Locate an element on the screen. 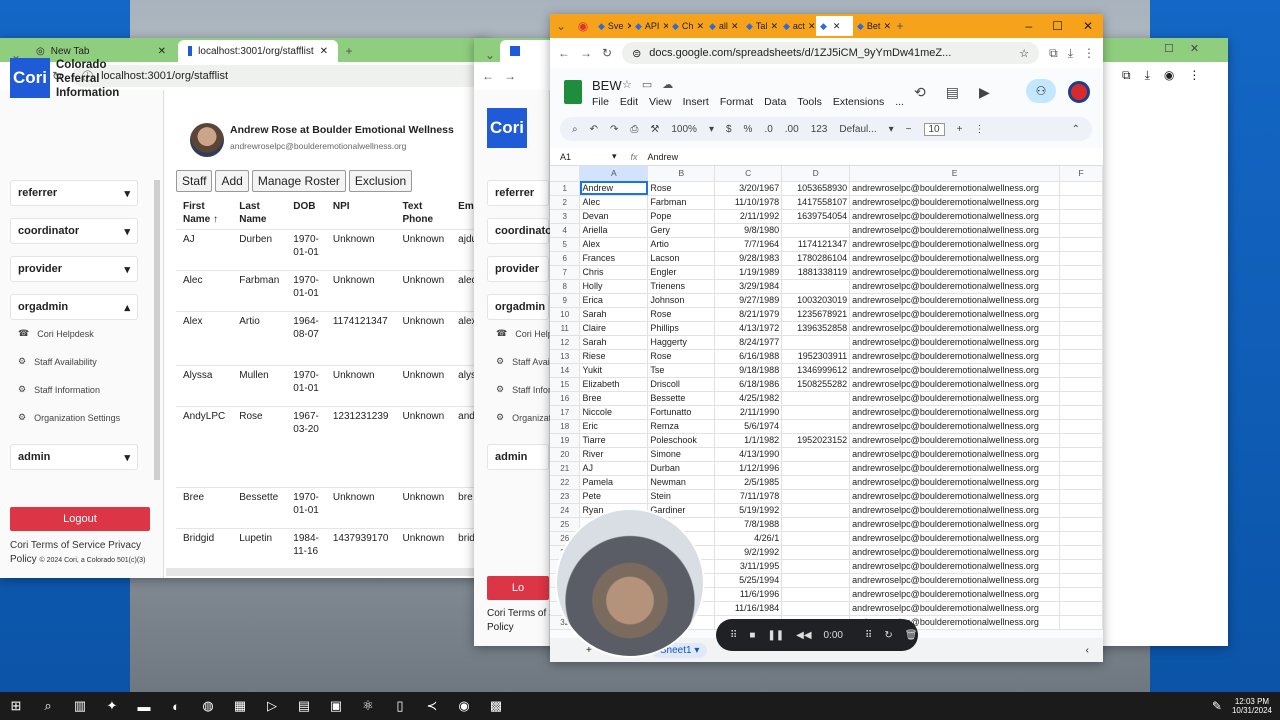  sheet-cell: 4/13/1990 is located at coordinates (748, 454).